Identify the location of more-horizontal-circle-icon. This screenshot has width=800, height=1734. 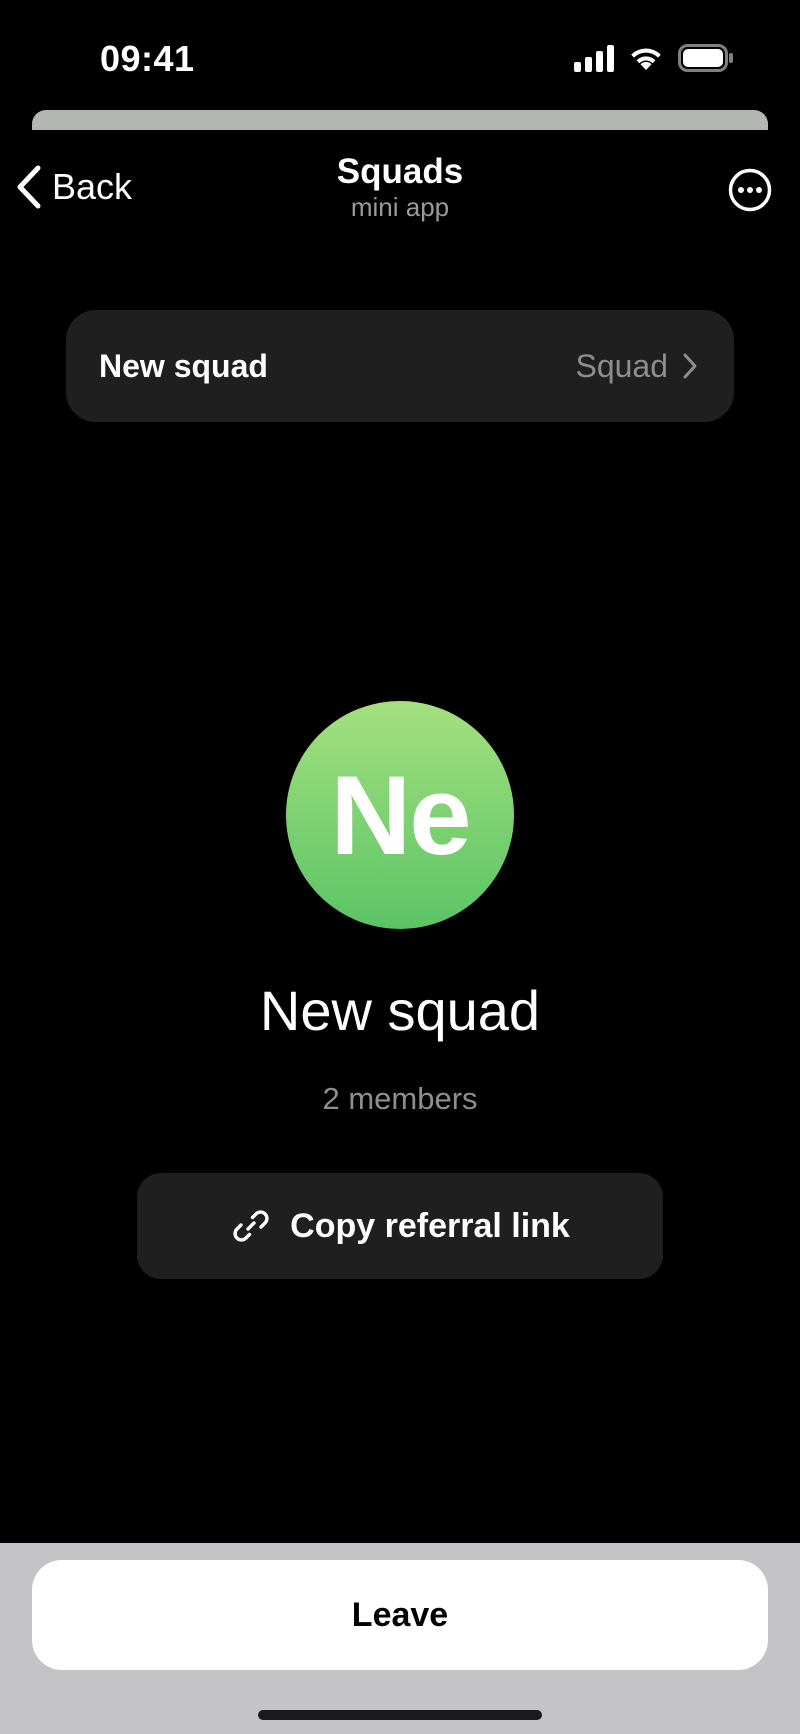
(750, 190).